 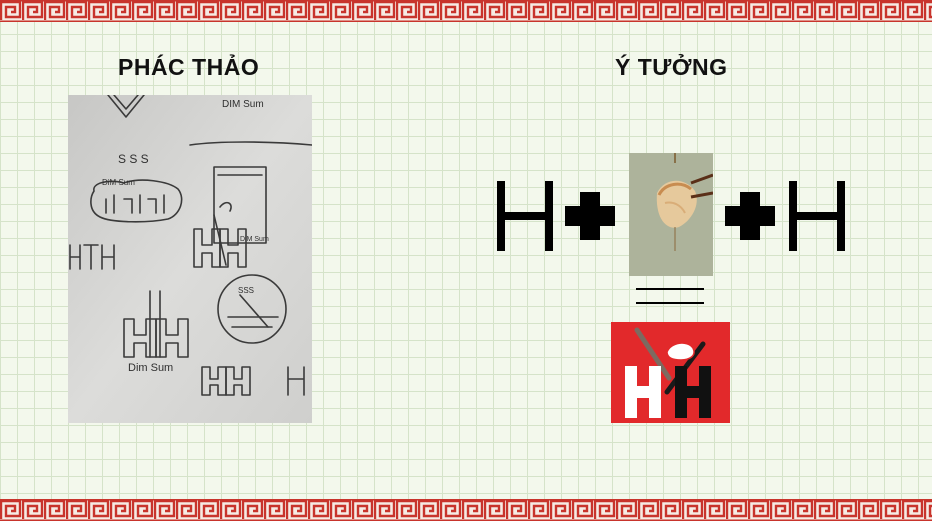 I want to click on bottom-decorative-border, so click(x=466, y=510).